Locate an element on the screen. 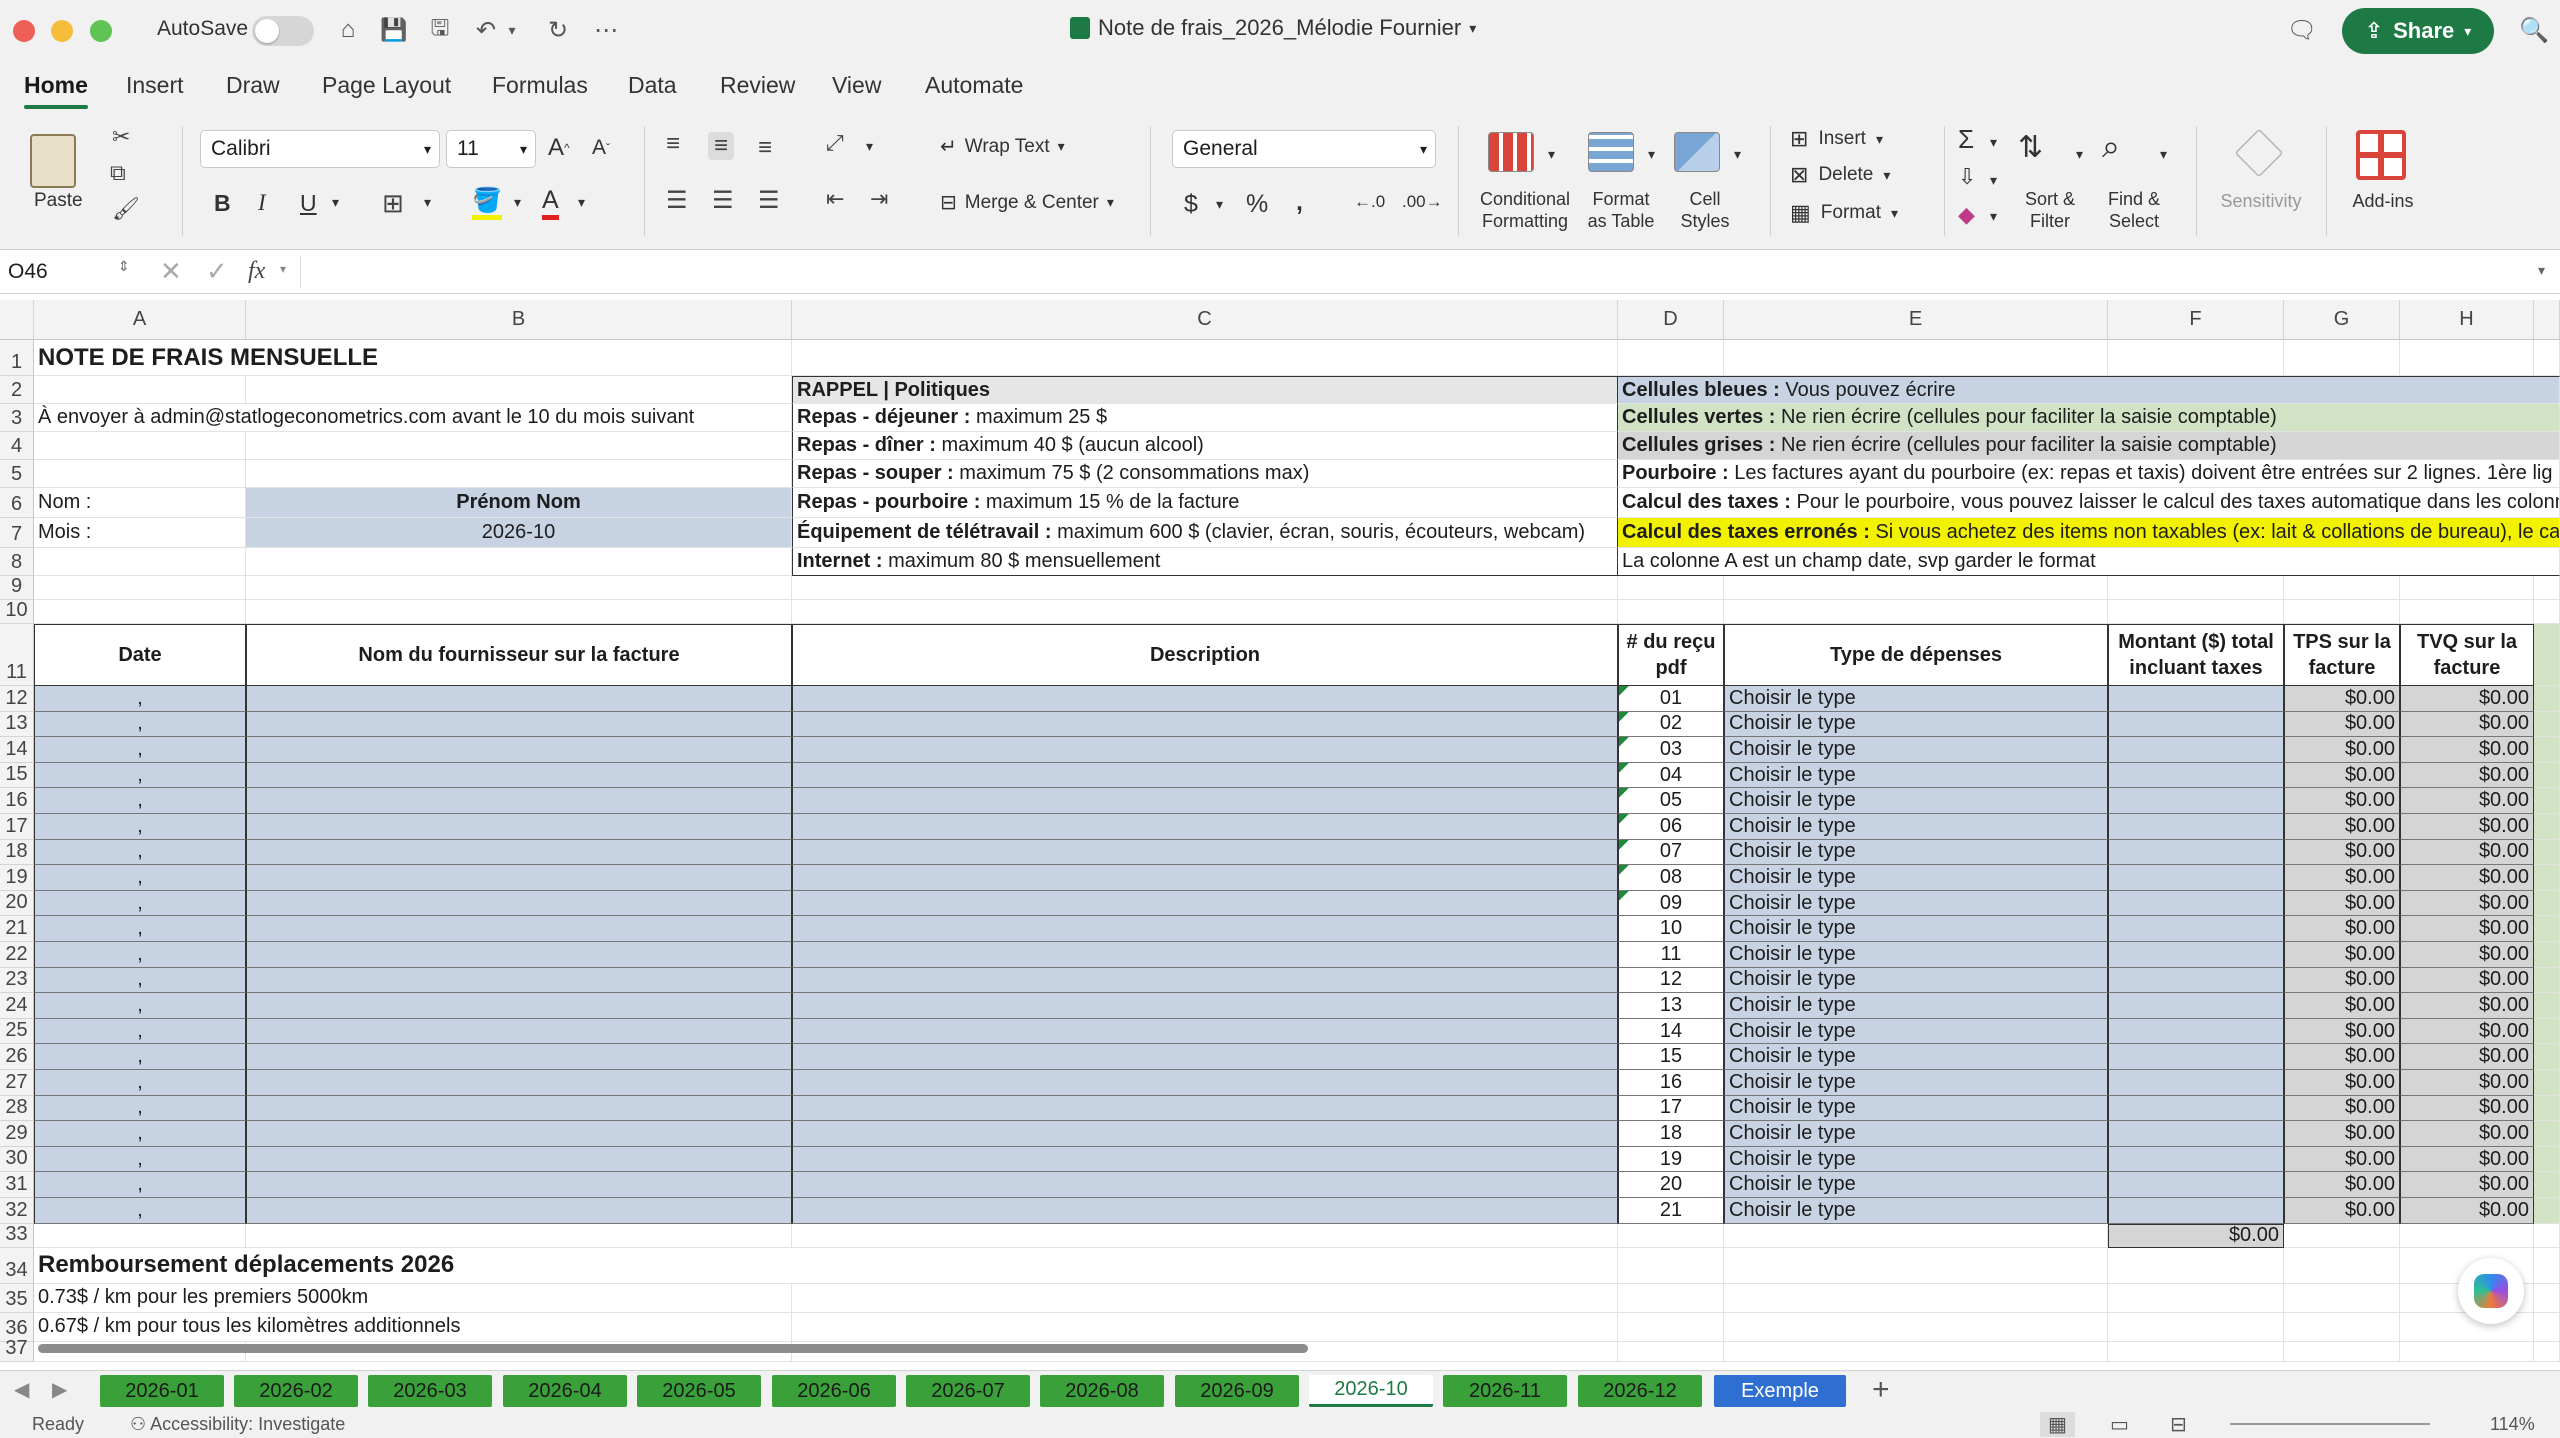  underline-button: U is located at coordinates (308, 203).